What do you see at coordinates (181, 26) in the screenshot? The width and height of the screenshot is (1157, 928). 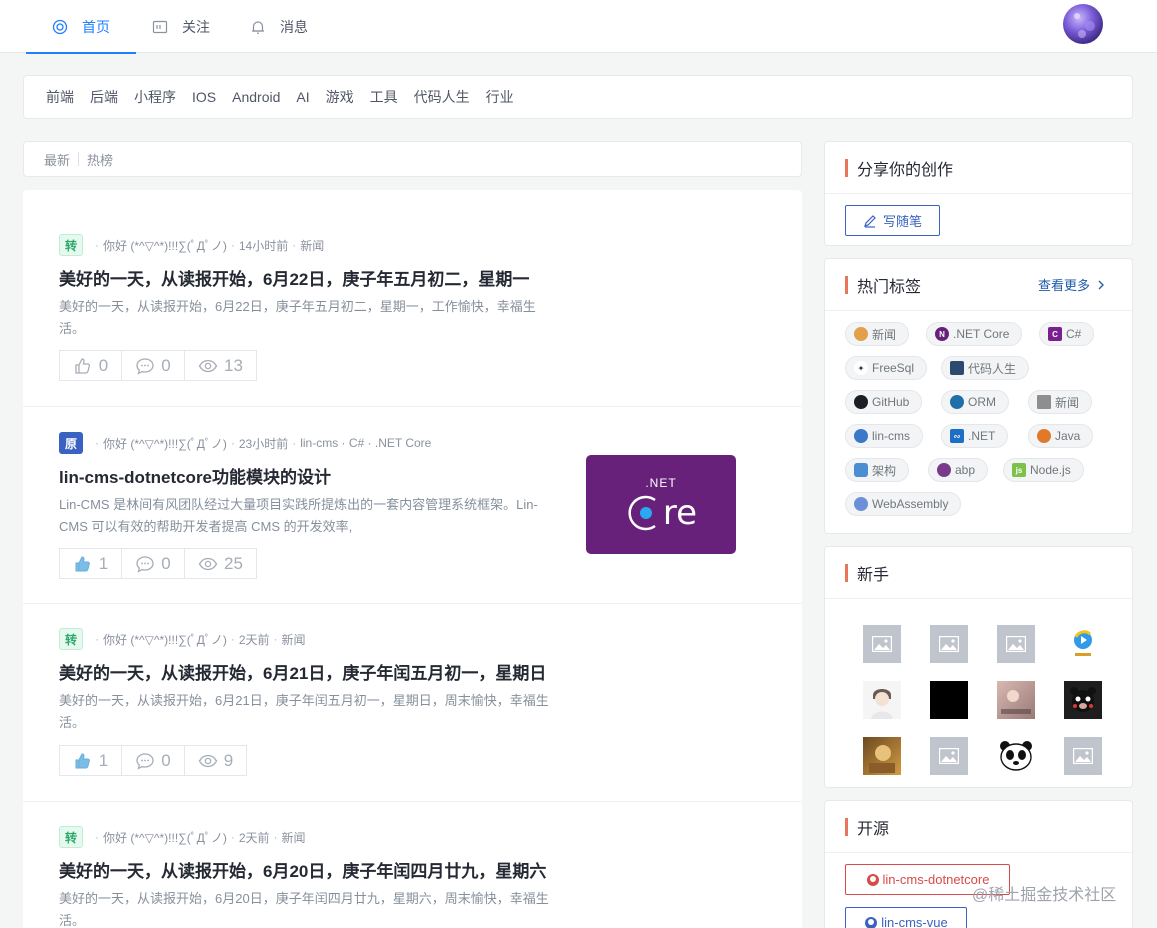 I see `tab-follow: 关注` at bounding box center [181, 26].